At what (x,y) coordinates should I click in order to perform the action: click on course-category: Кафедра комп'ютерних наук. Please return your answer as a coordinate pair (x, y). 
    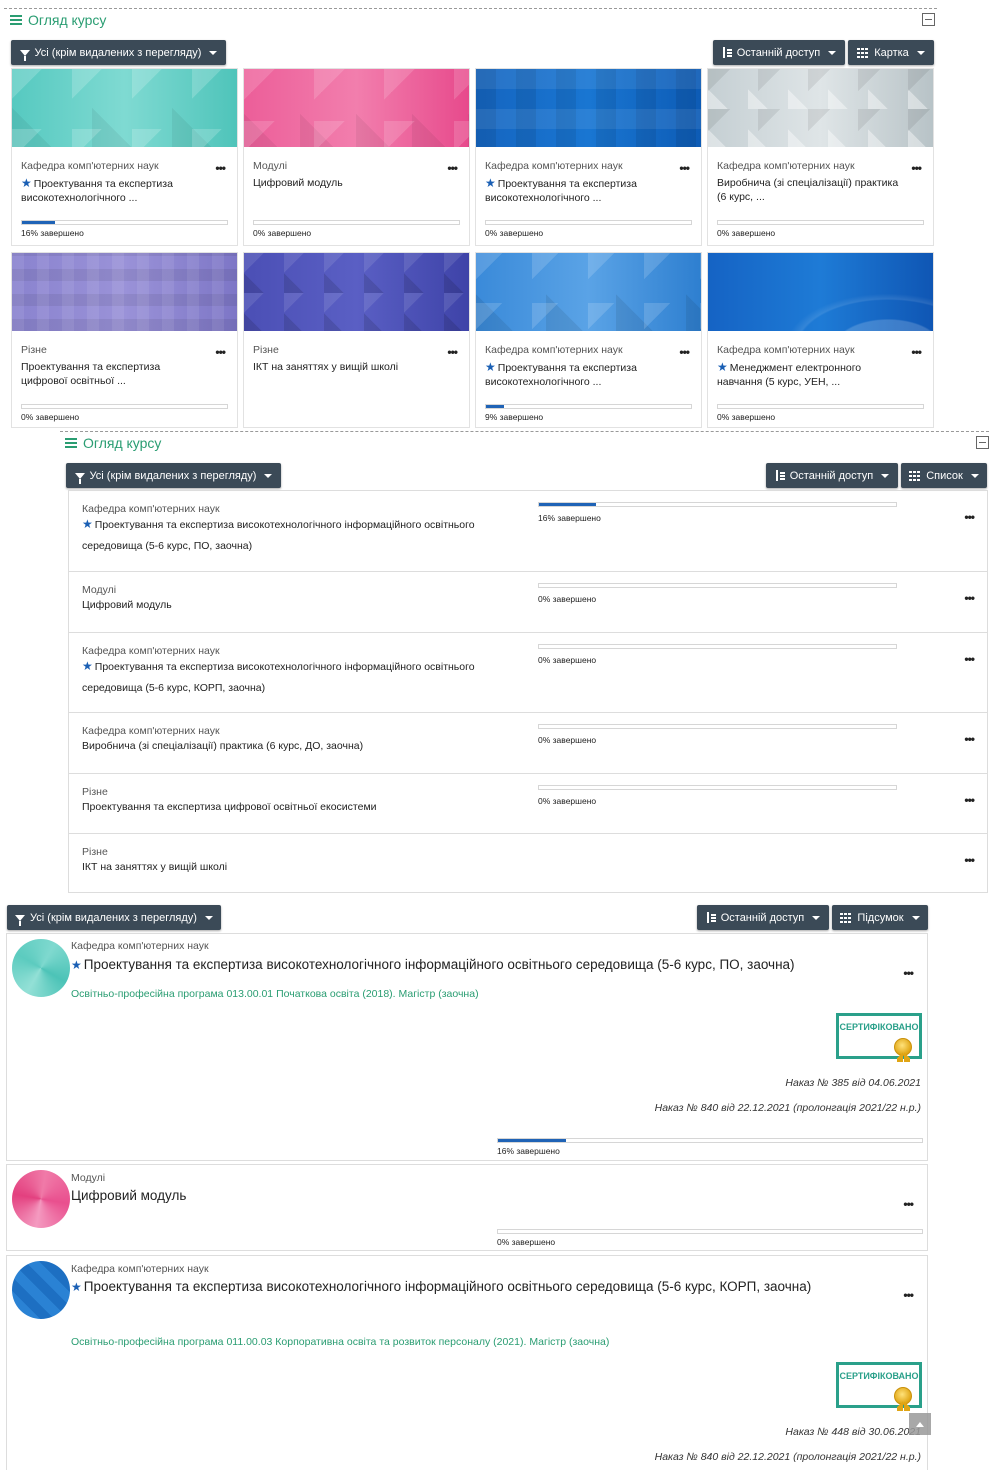
    Looking at the image, I should click on (90, 166).